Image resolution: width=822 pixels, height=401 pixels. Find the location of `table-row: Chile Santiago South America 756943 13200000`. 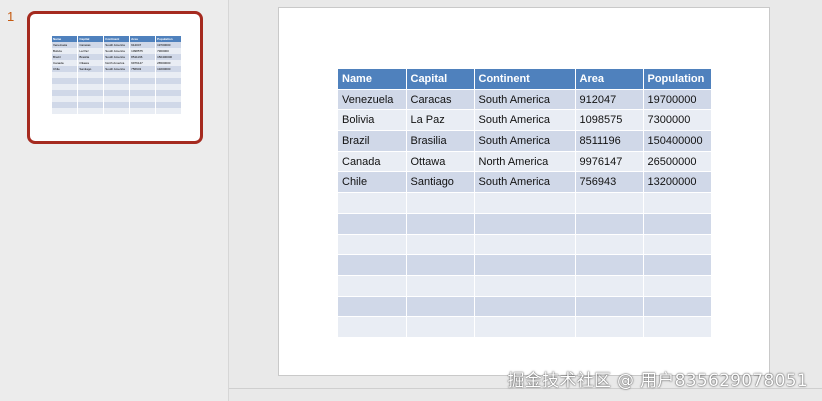

table-row: Chile Santiago South America 756943 13200000 is located at coordinates (524, 182).